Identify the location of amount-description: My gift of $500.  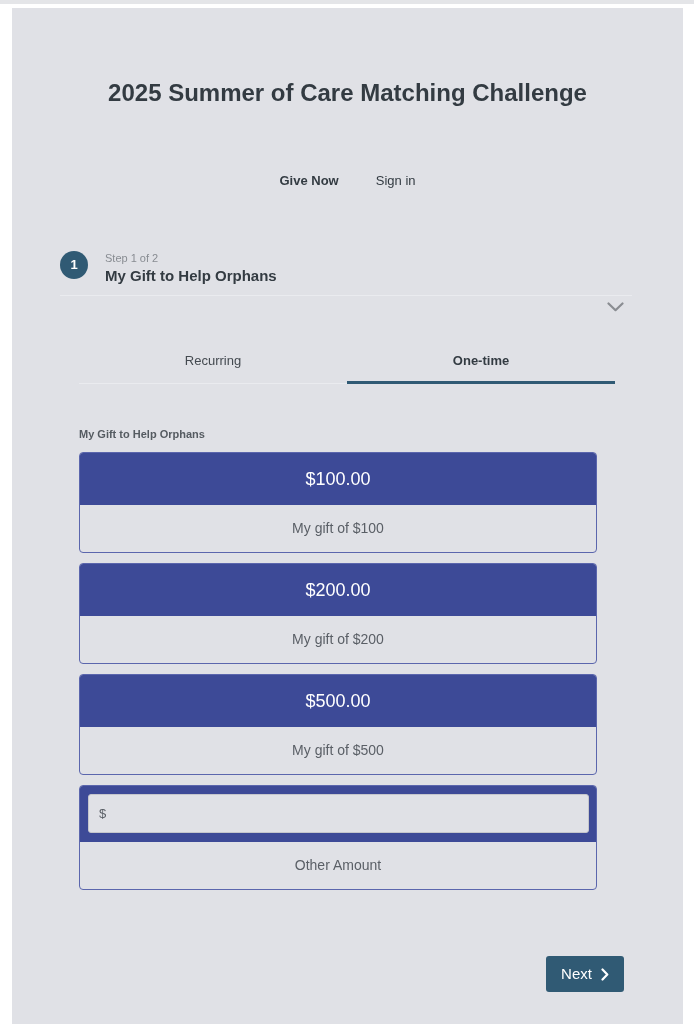
(338, 750).